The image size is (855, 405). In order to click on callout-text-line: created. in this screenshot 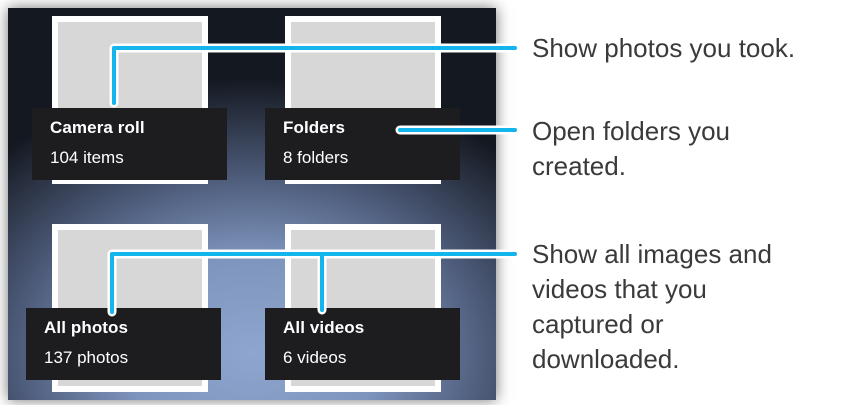, I will do `click(579, 166)`.